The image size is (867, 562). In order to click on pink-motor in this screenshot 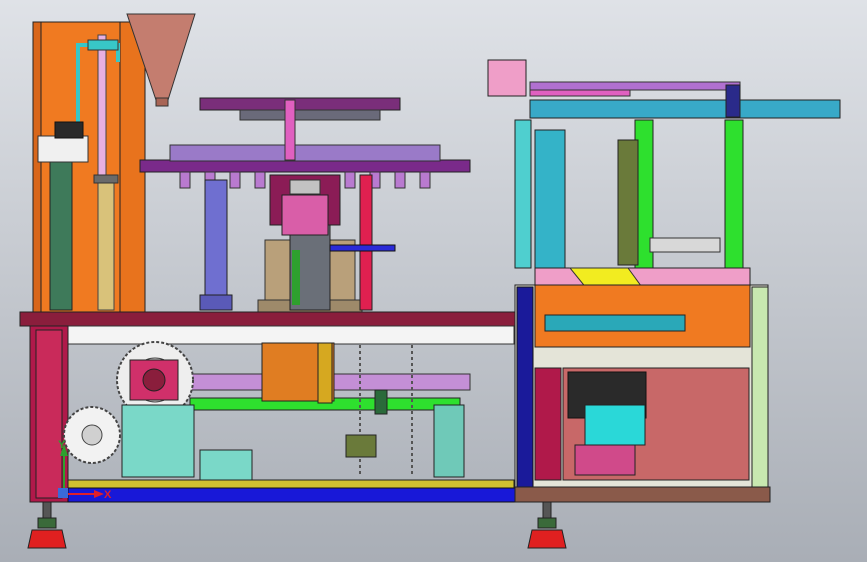, I will do `click(507, 78)`.